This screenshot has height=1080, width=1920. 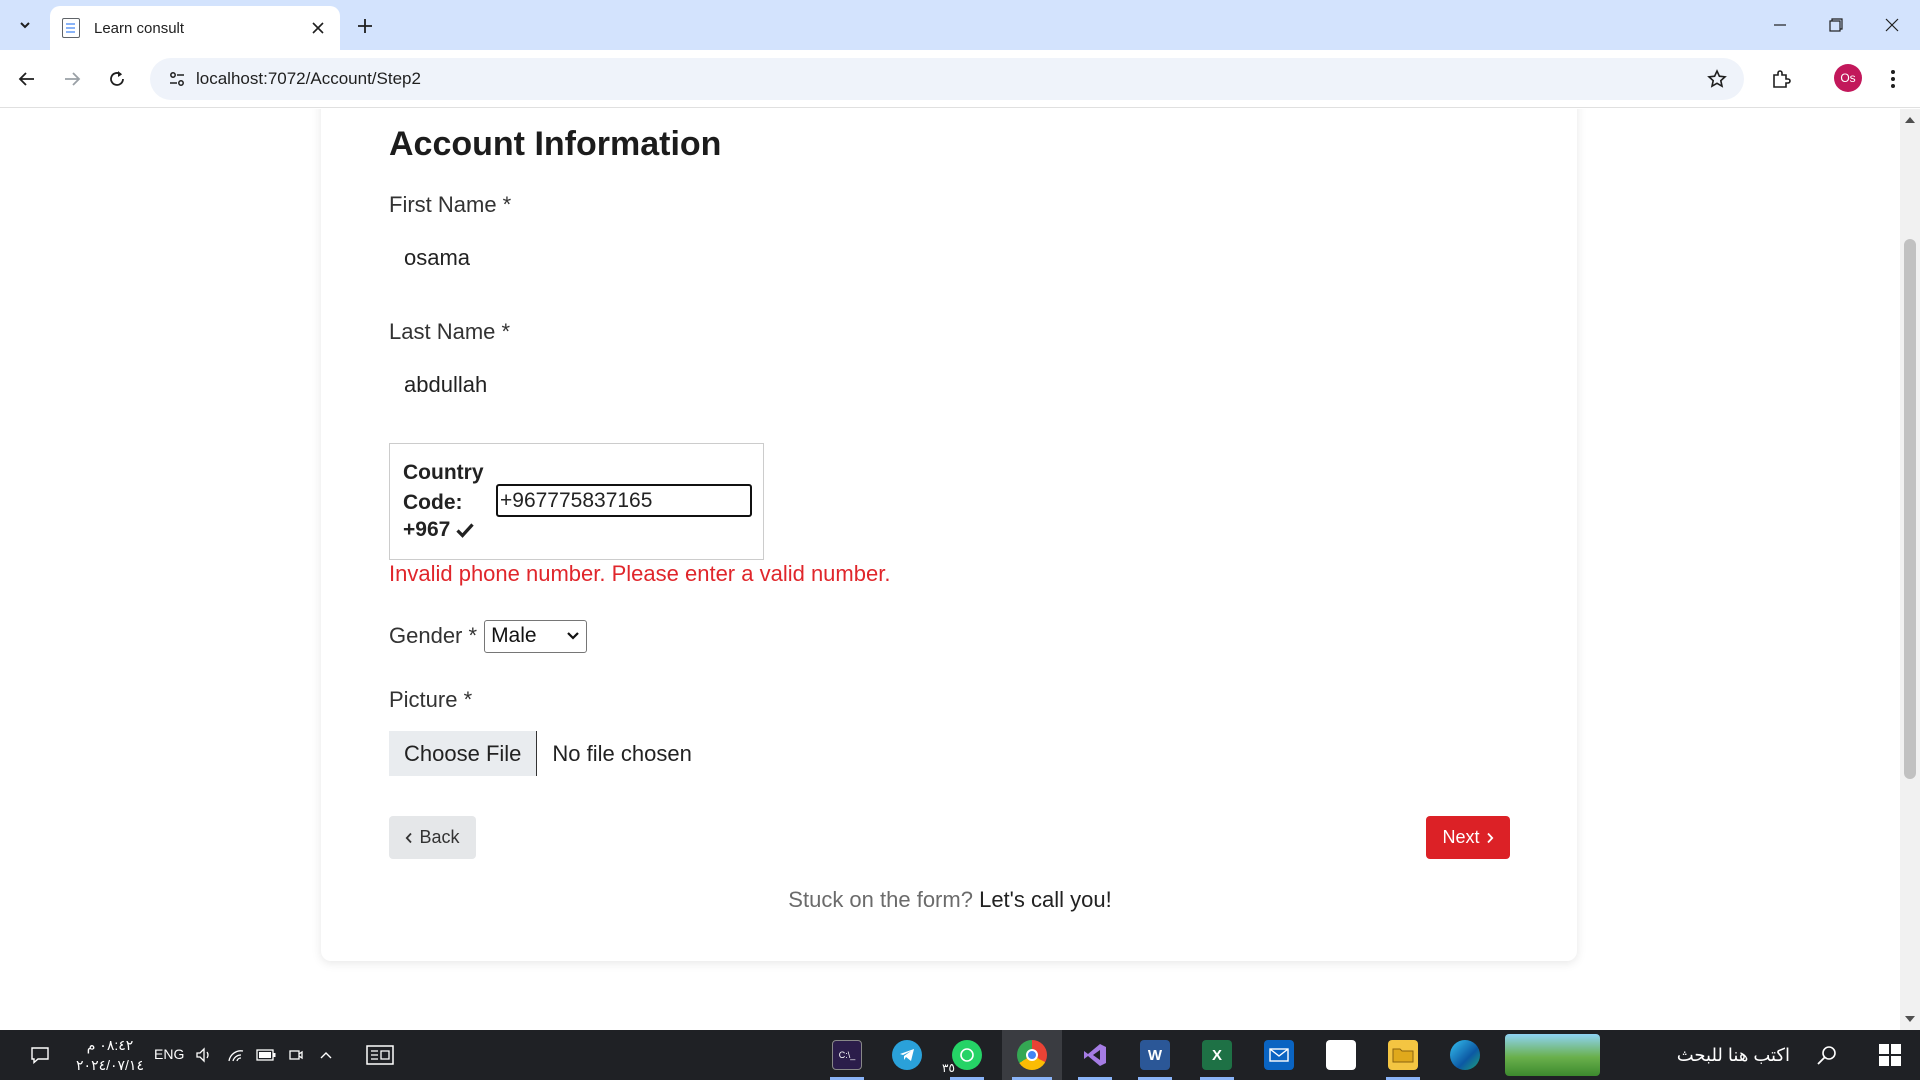 I want to click on excel-icon: X, so click(x=1217, y=1055).